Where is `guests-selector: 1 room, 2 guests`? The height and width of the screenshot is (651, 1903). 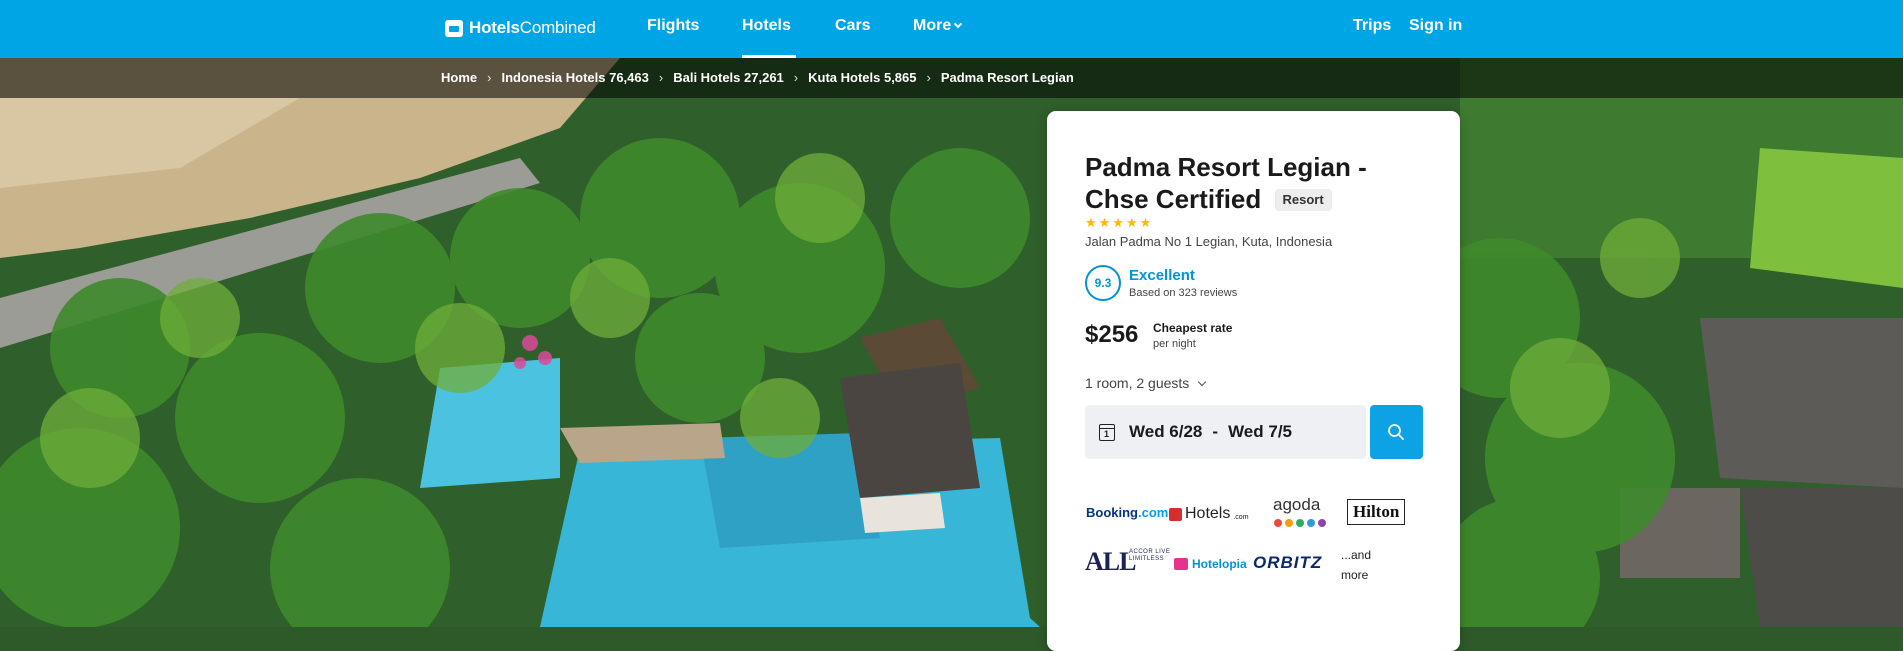 guests-selector: 1 room, 2 guests is located at coordinates (1146, 383).